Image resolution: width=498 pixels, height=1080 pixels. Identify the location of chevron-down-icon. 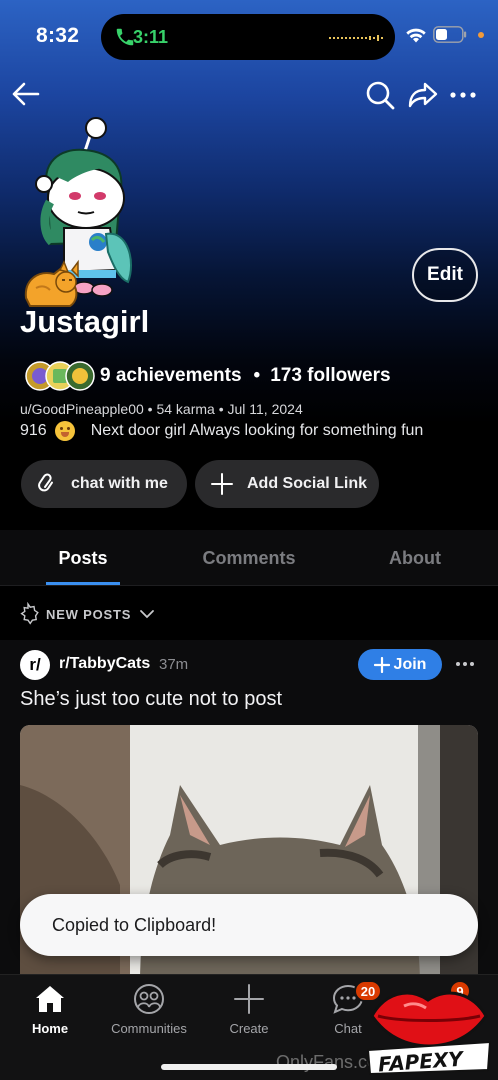
(147, 614).